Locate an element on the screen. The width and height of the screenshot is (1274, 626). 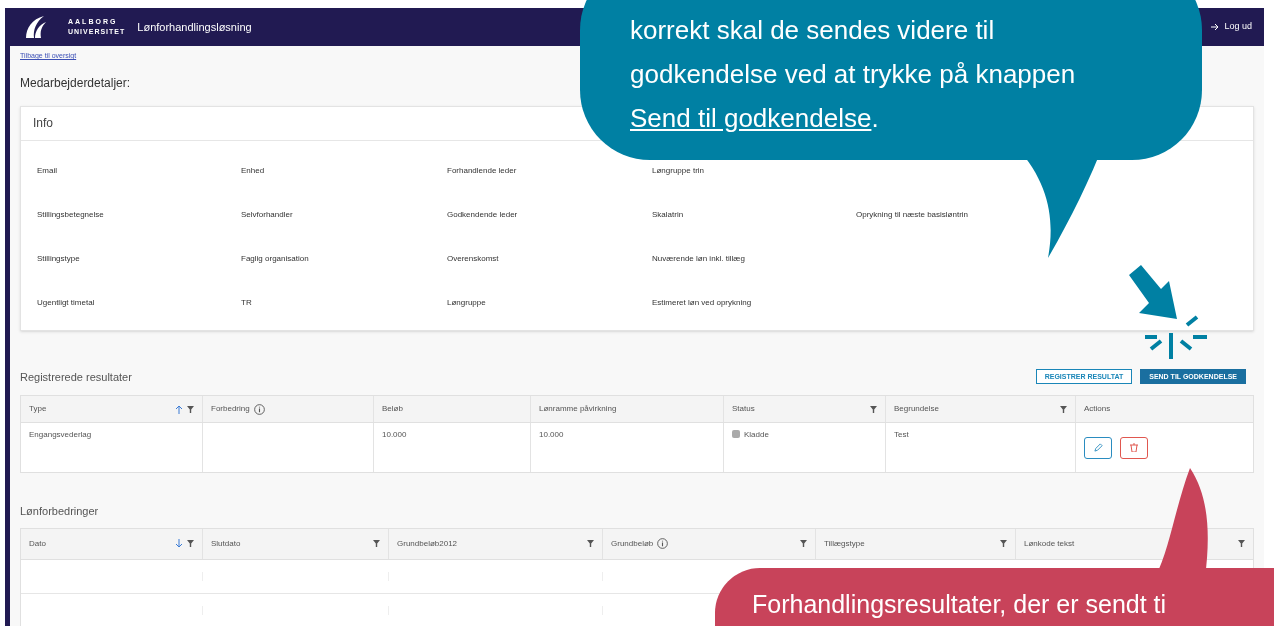
column-label: Forbedring is located at coordinates (230, 409).